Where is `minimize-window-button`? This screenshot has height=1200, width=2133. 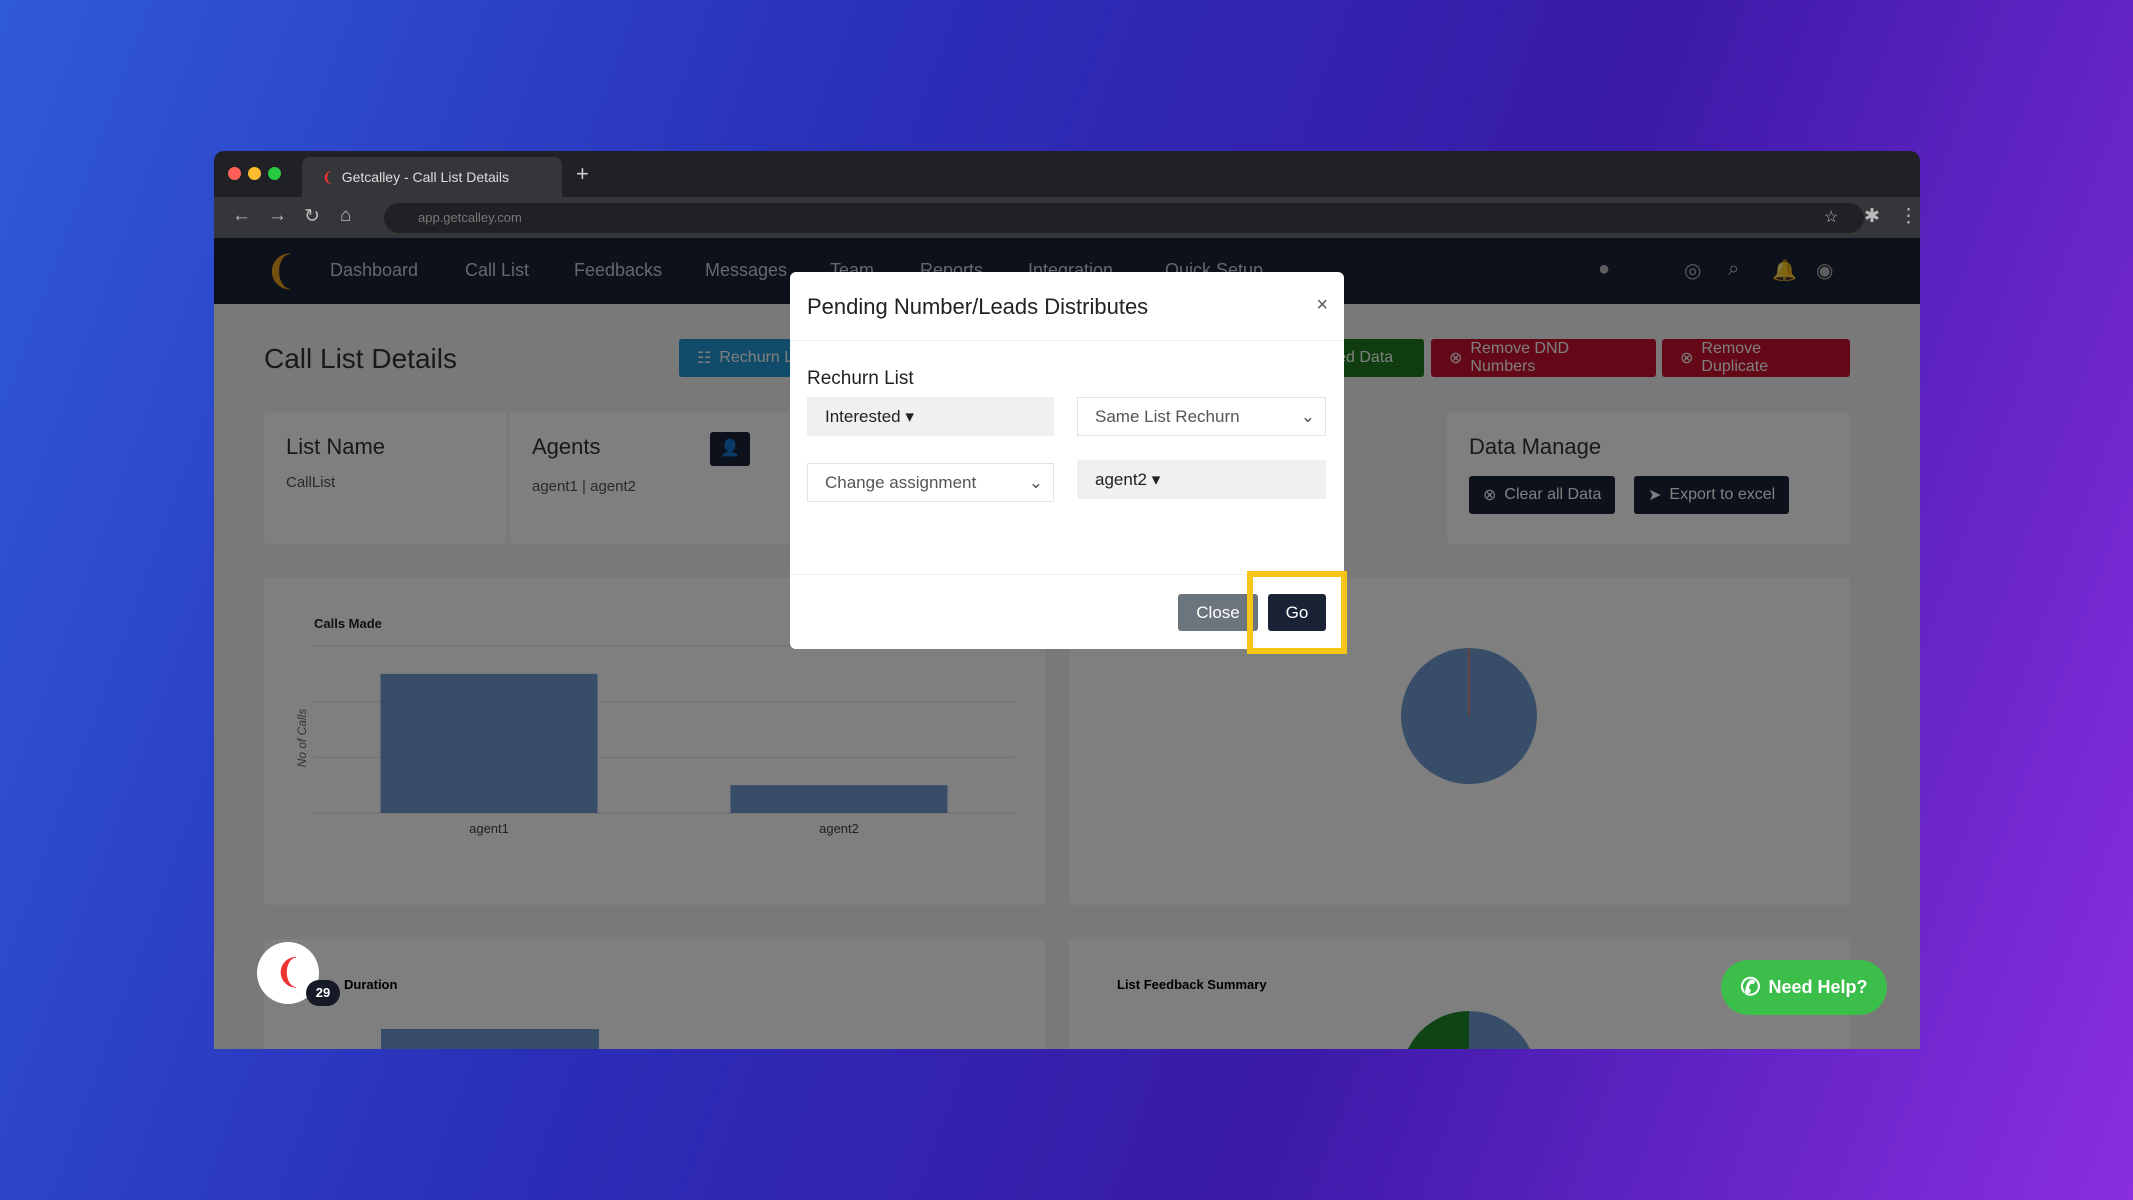
minimize-window-button is located at coordinates (254, 173).